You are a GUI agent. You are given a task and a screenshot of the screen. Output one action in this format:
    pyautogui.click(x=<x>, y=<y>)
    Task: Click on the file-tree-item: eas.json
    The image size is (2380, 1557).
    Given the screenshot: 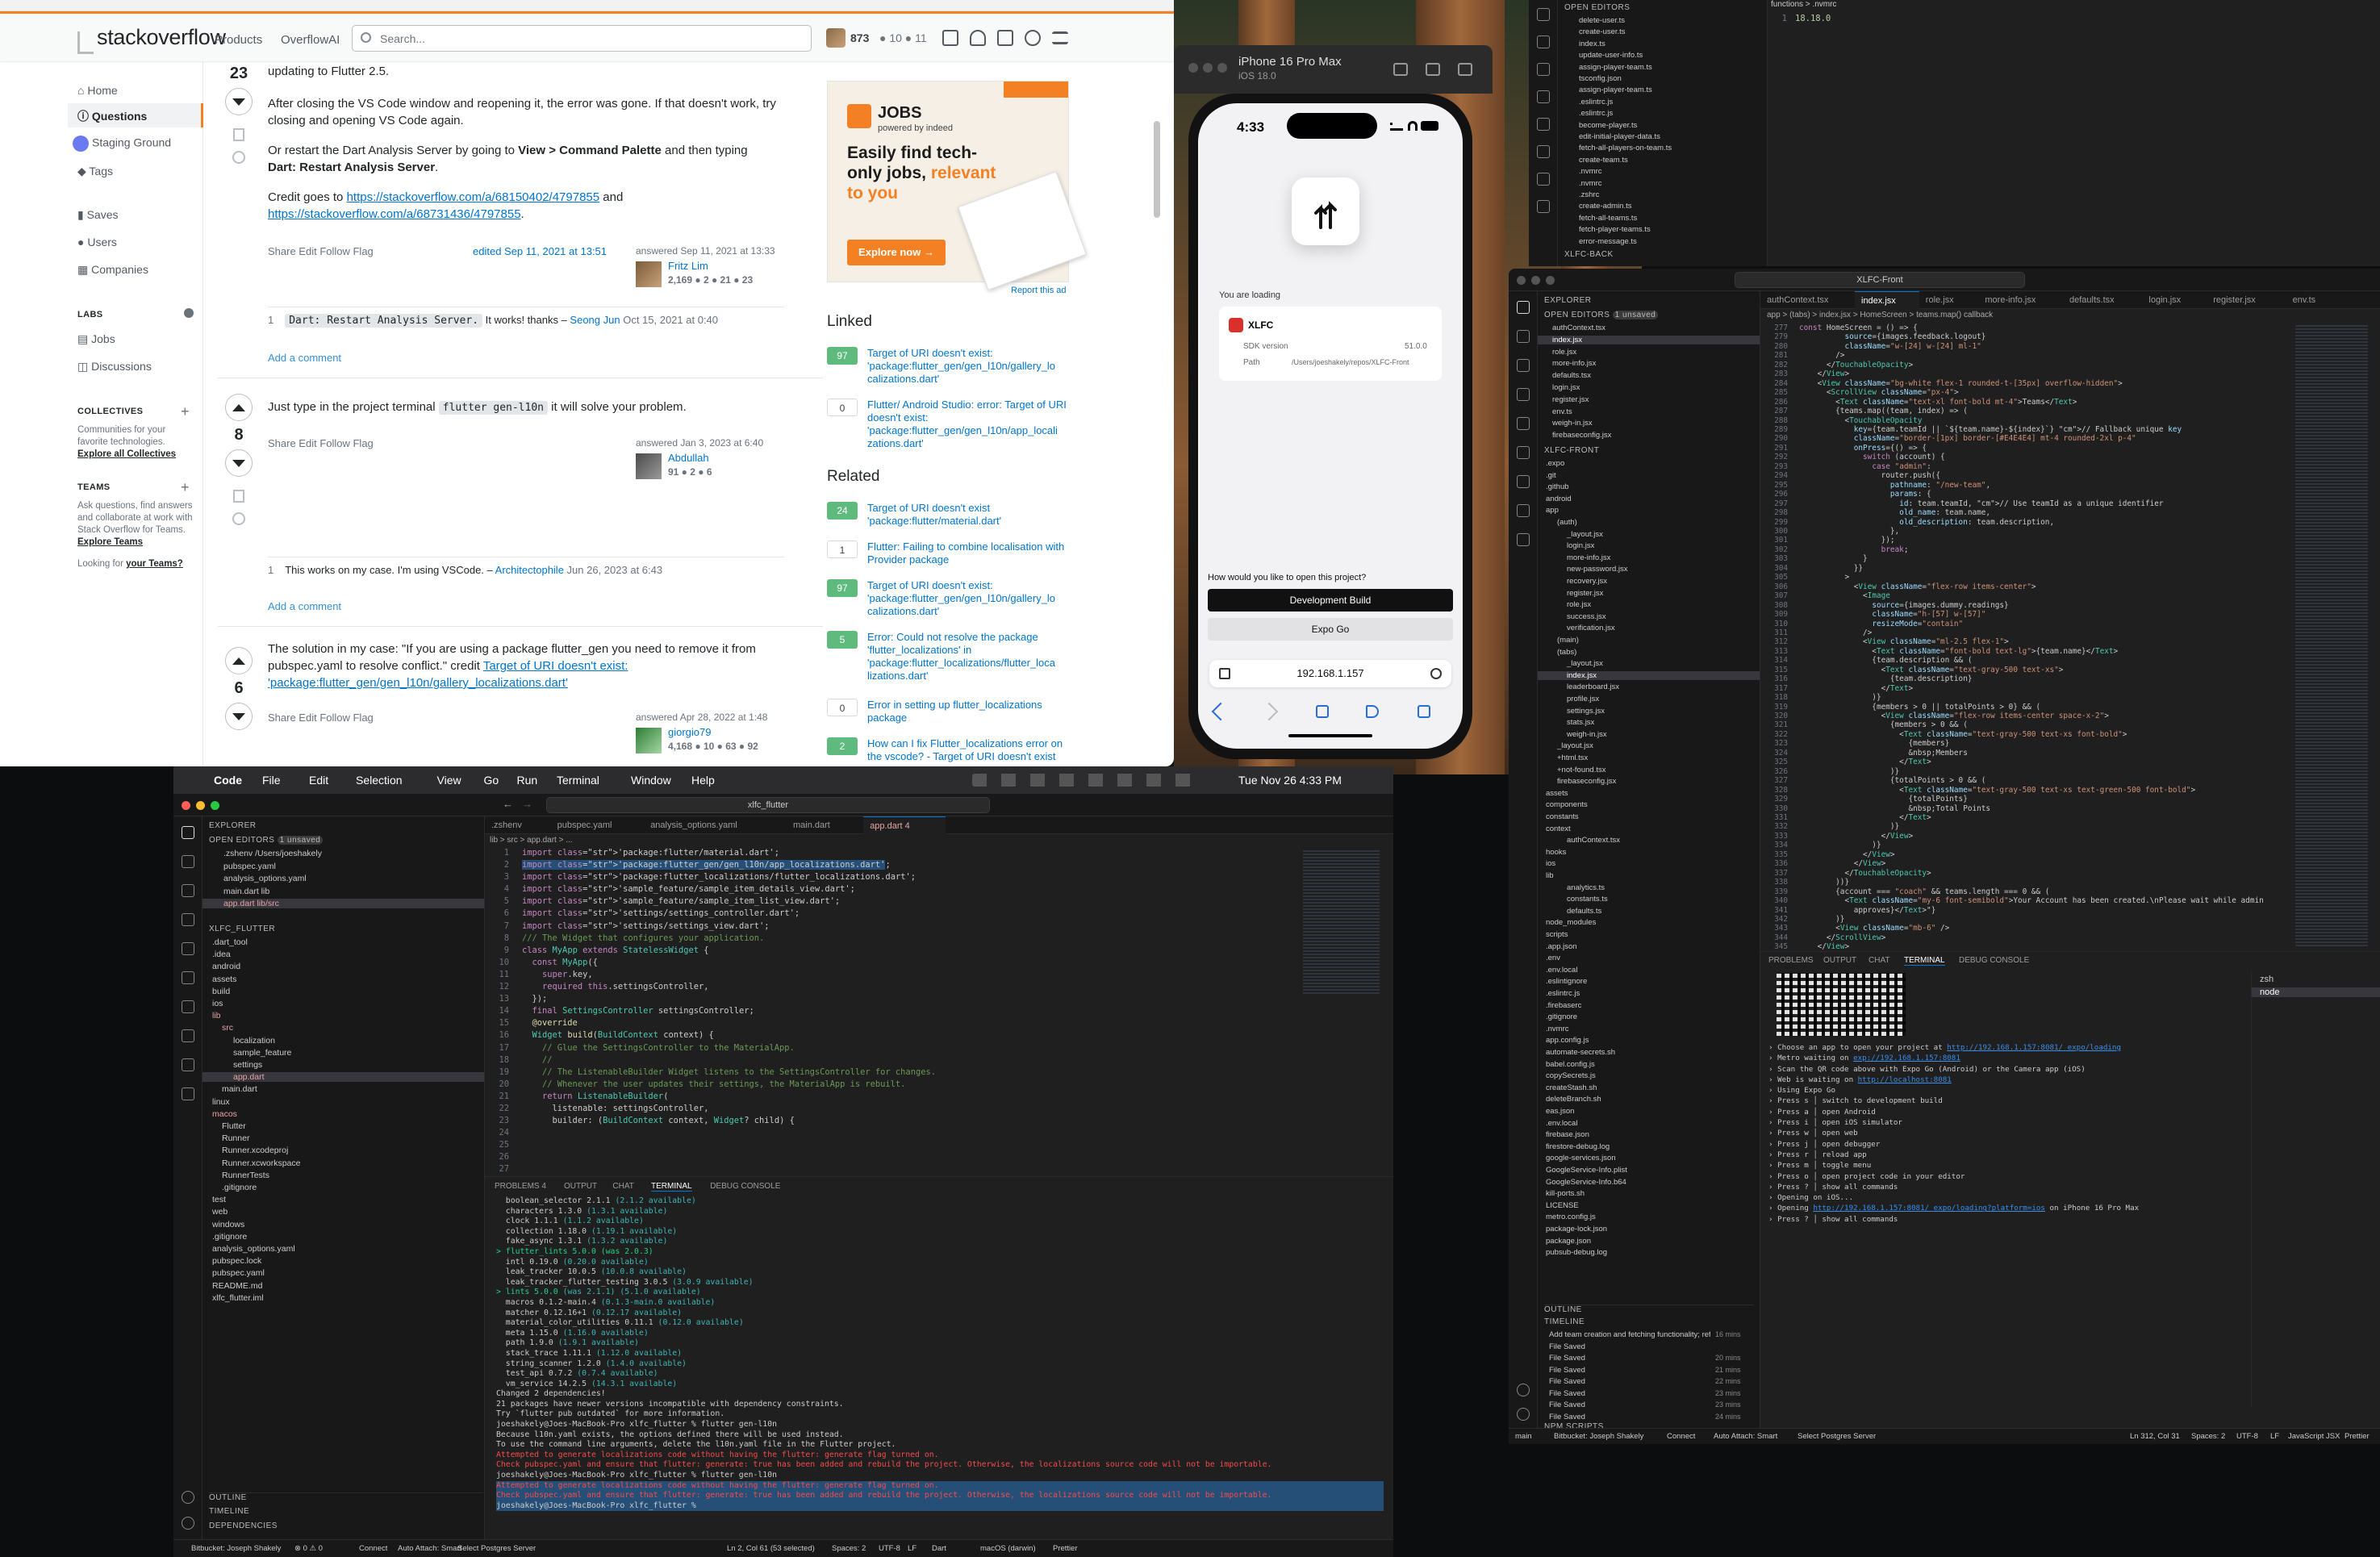 What is the action you would take?
    pyautogui.click(x=1649, y=1111)
    